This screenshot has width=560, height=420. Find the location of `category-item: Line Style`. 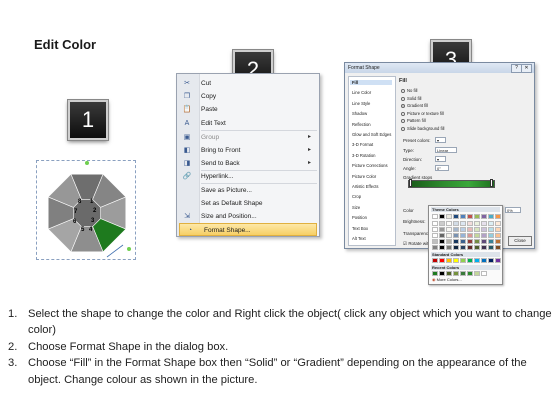

category-item: Line Style is located at coordinates (361, 103).